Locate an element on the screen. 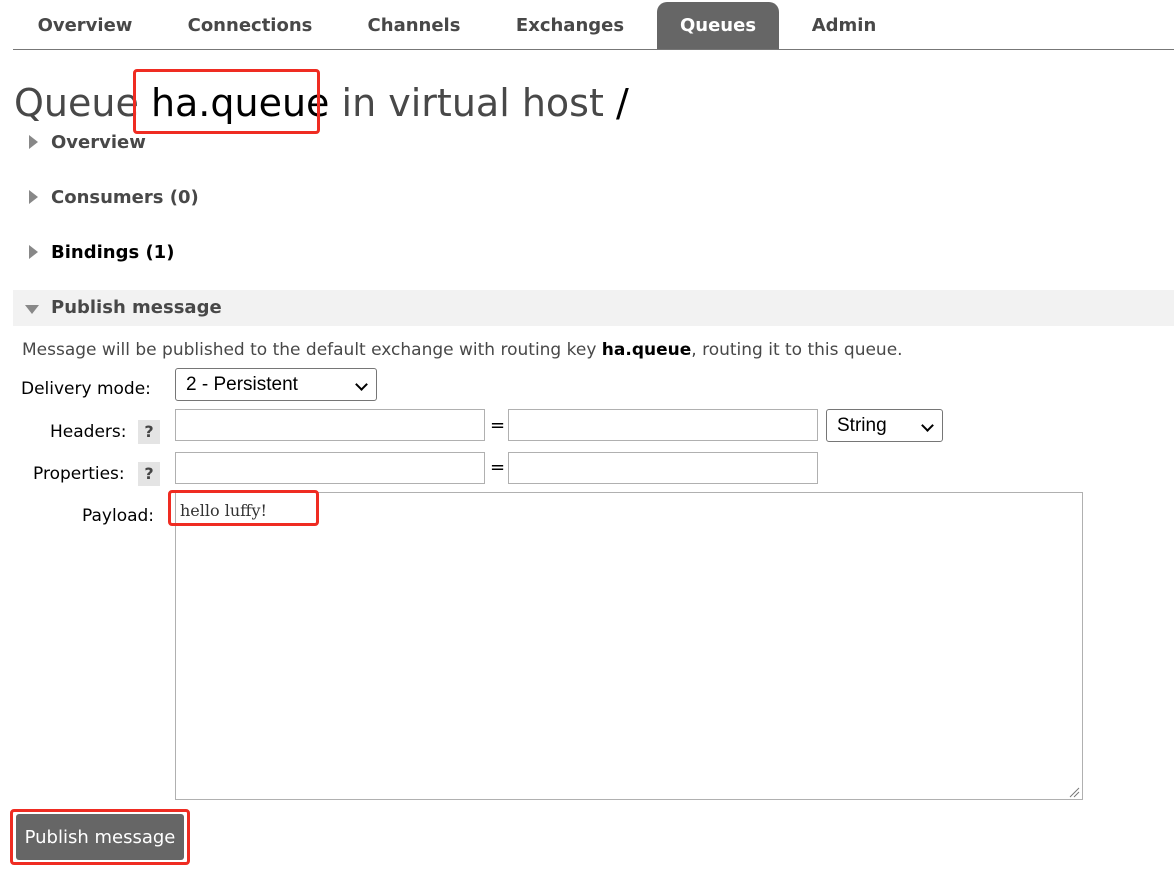 The height and width of the screenshot is (874, 1174). collapse-triangle-icon is located at coordinates (32, 309).